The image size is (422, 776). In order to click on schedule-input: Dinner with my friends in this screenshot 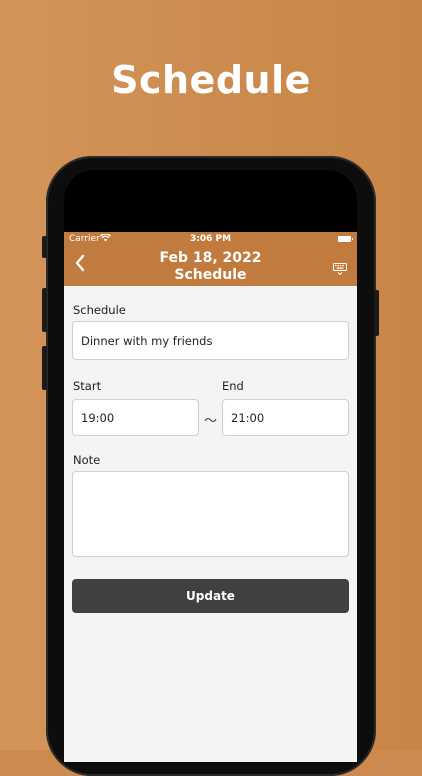, I will do `click(210, 340)`.